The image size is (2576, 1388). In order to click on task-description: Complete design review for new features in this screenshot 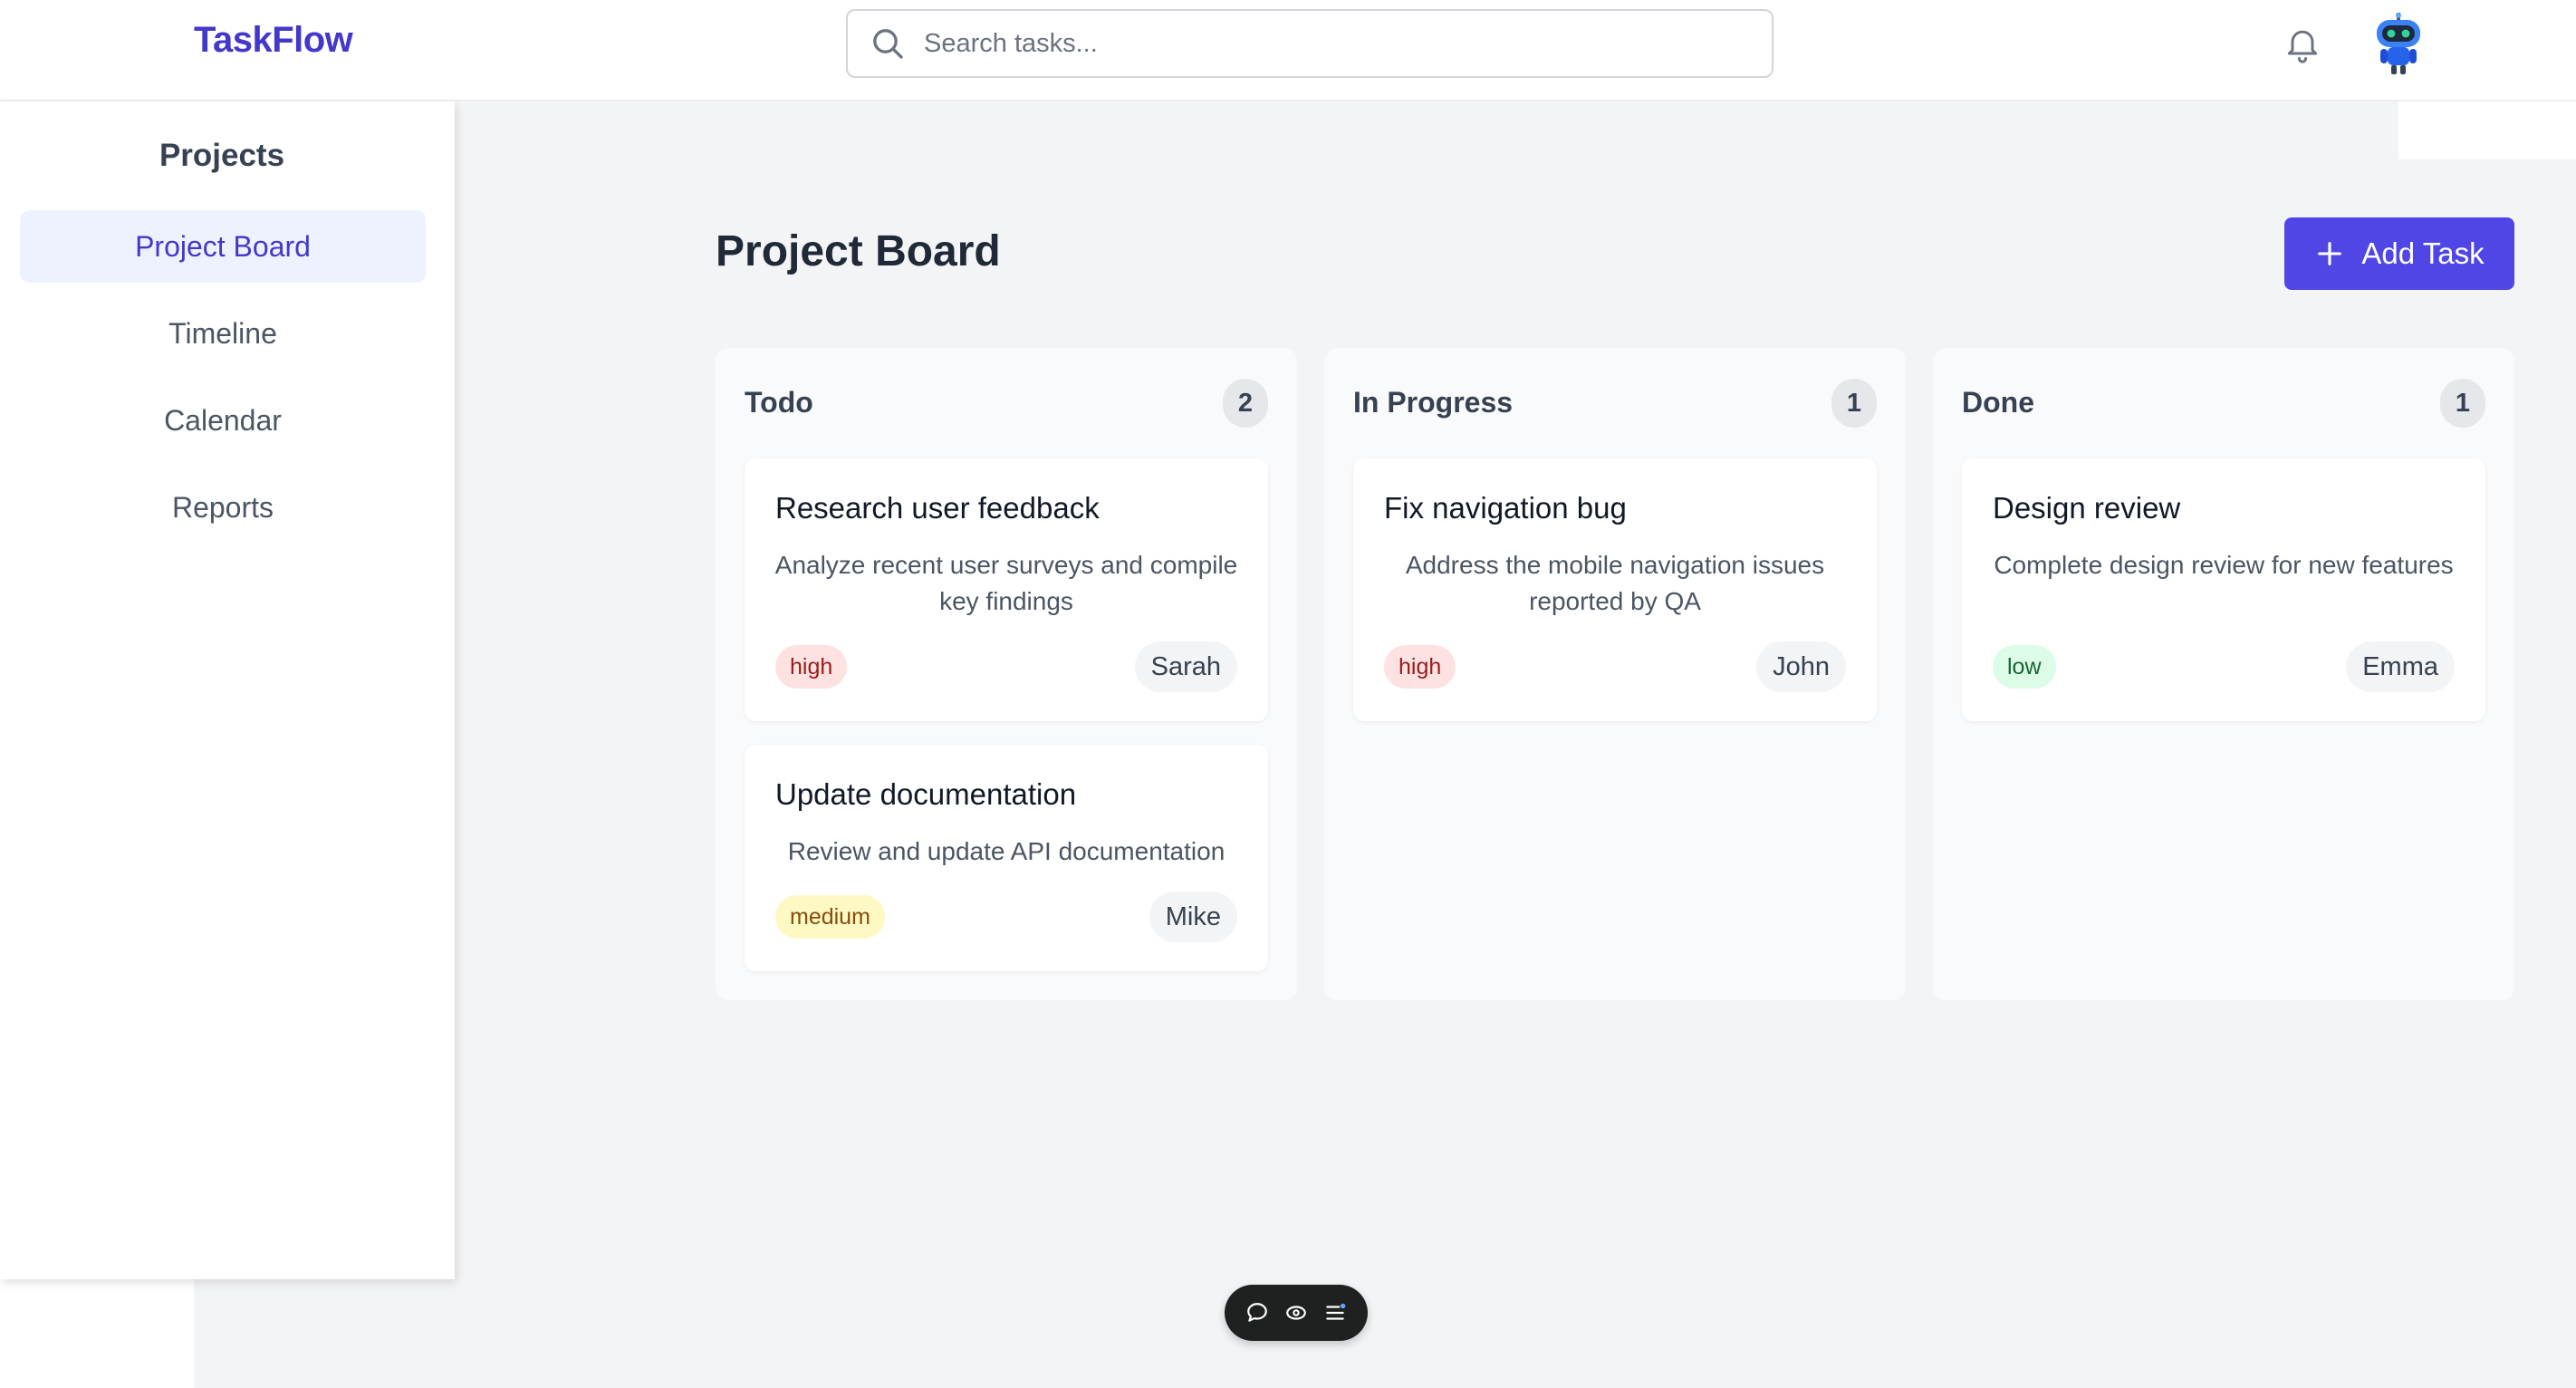, I will do `click(2224, 565)`.